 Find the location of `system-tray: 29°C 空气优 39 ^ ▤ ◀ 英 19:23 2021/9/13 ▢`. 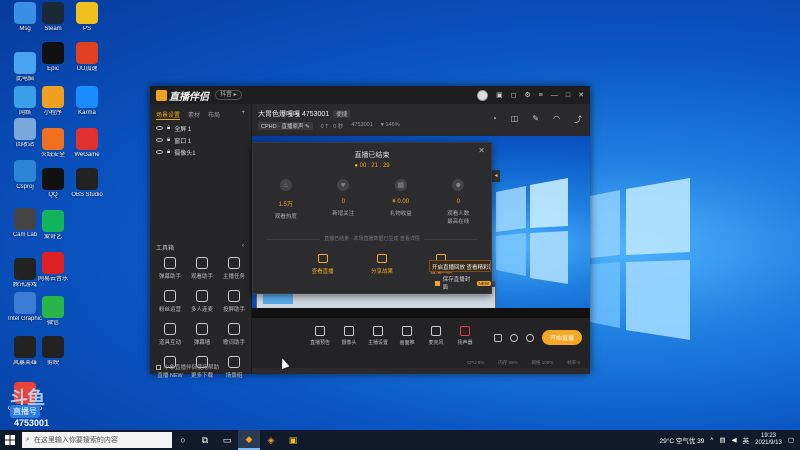

system-tray: 29°C 空气优 39 ^ ▤ ◀ 英 19:23 2021/9/13 ▢ is located at coordinates (730, 440).